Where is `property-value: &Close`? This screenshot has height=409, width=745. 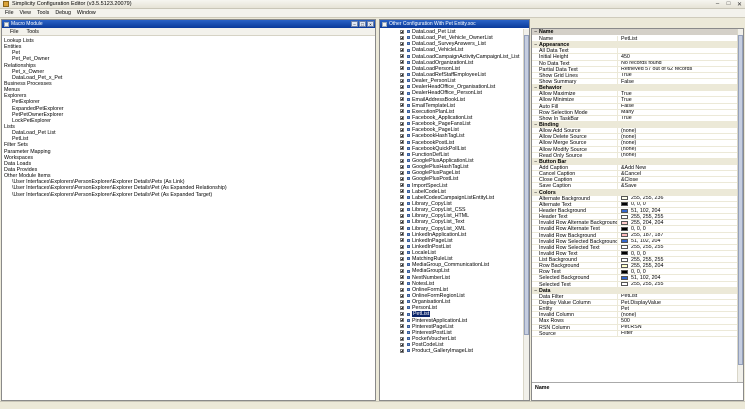
property-value: &Close is located at coordinates (677, 179).